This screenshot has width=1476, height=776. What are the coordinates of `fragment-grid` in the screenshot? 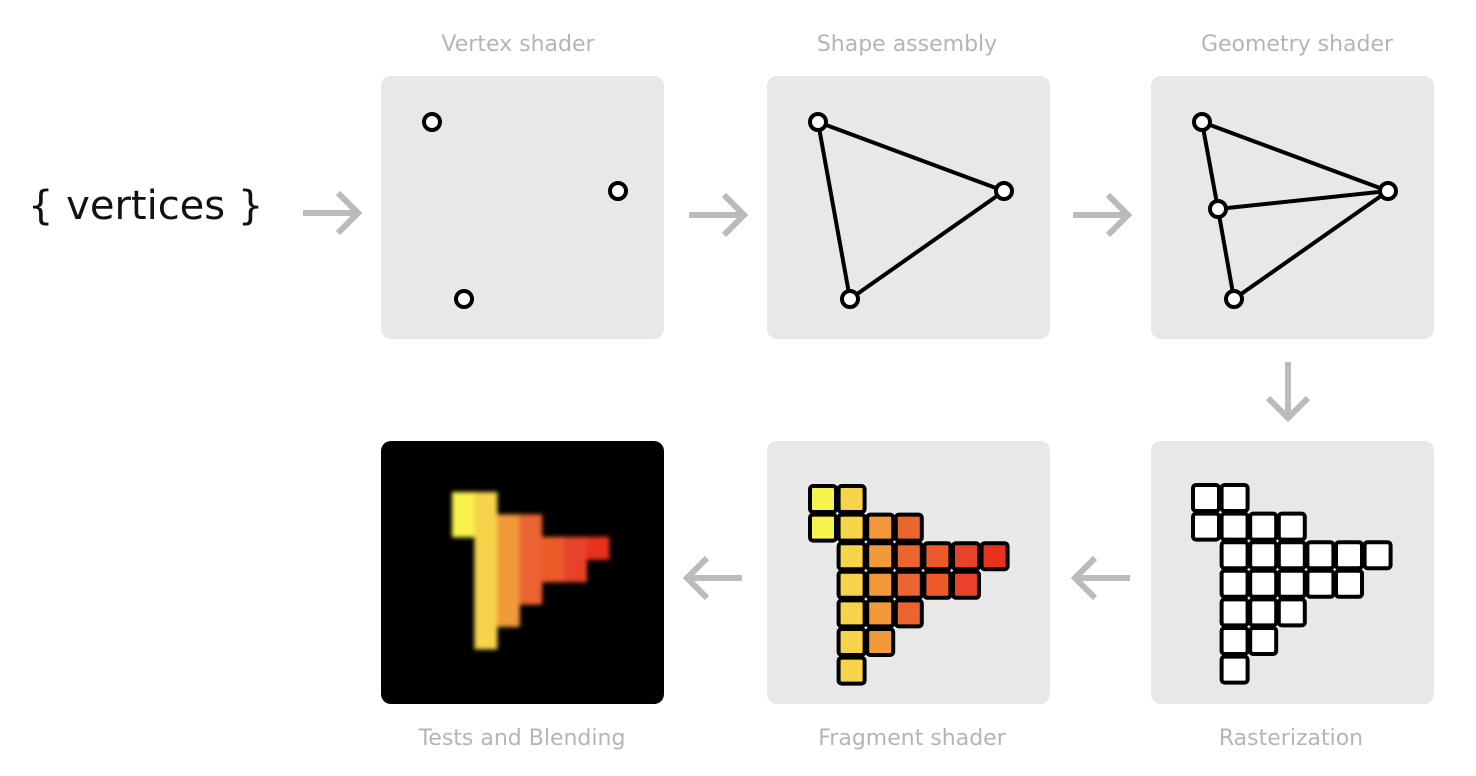 It's located at (909, 585).